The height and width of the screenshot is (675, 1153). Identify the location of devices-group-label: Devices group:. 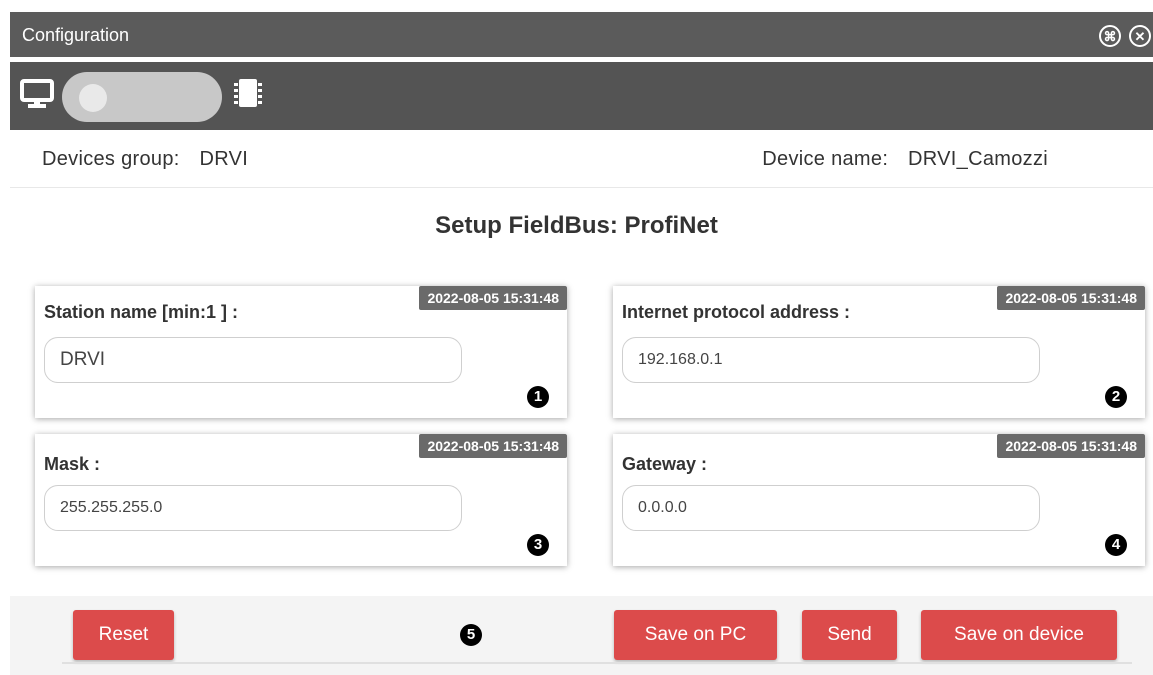
(111, 159).